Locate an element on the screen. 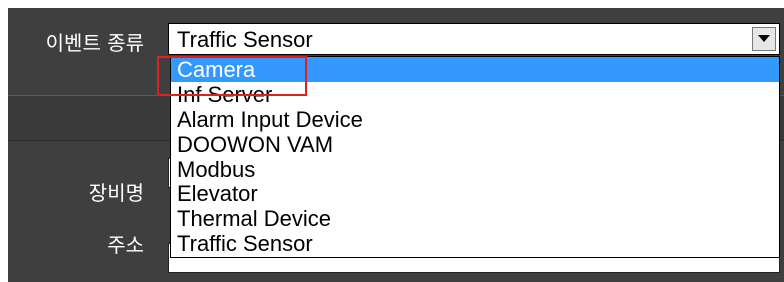 The width and height of the screenshot is (784, 282). device-name-label: 장비명 is located at coordinates (116, 193).